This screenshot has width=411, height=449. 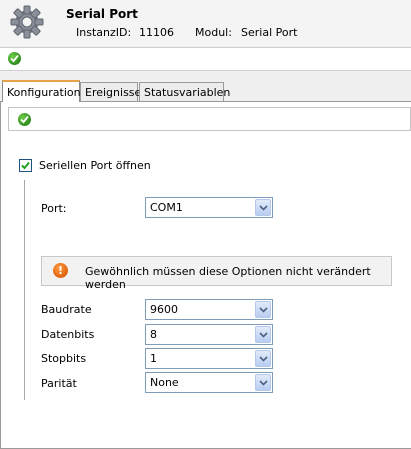 What do you see at coordinates (269, 32) in the screenshot?
I see `module-value: Serial Port` at bounding box center [269, 32].